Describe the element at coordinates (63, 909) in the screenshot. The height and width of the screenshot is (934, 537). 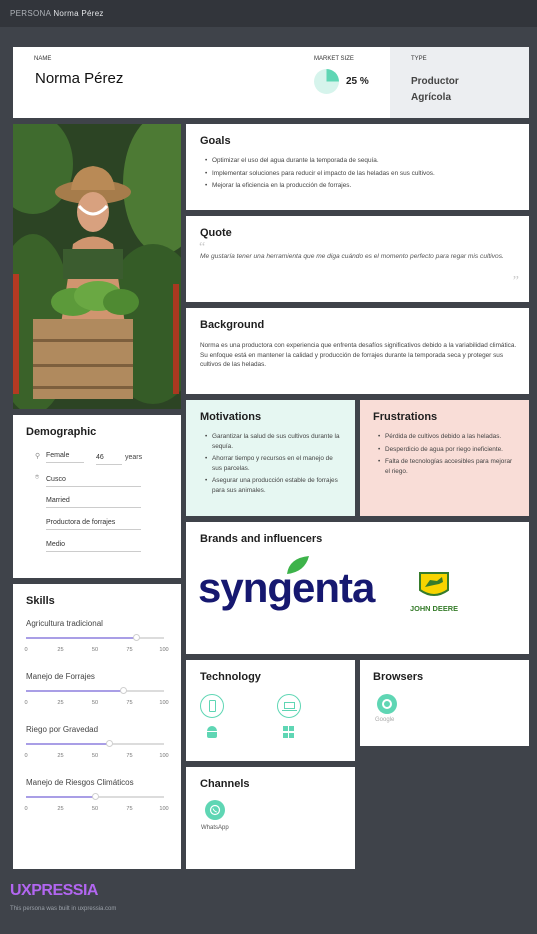
I see `footer-note: This persona was built in uxpressia.com` at that location.